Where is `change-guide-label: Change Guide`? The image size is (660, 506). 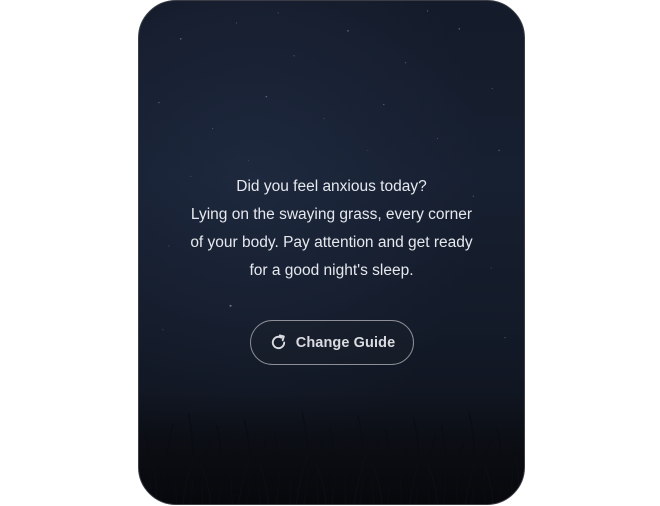 change-guide-label: Change Guide is located at coordinates (345, 342).